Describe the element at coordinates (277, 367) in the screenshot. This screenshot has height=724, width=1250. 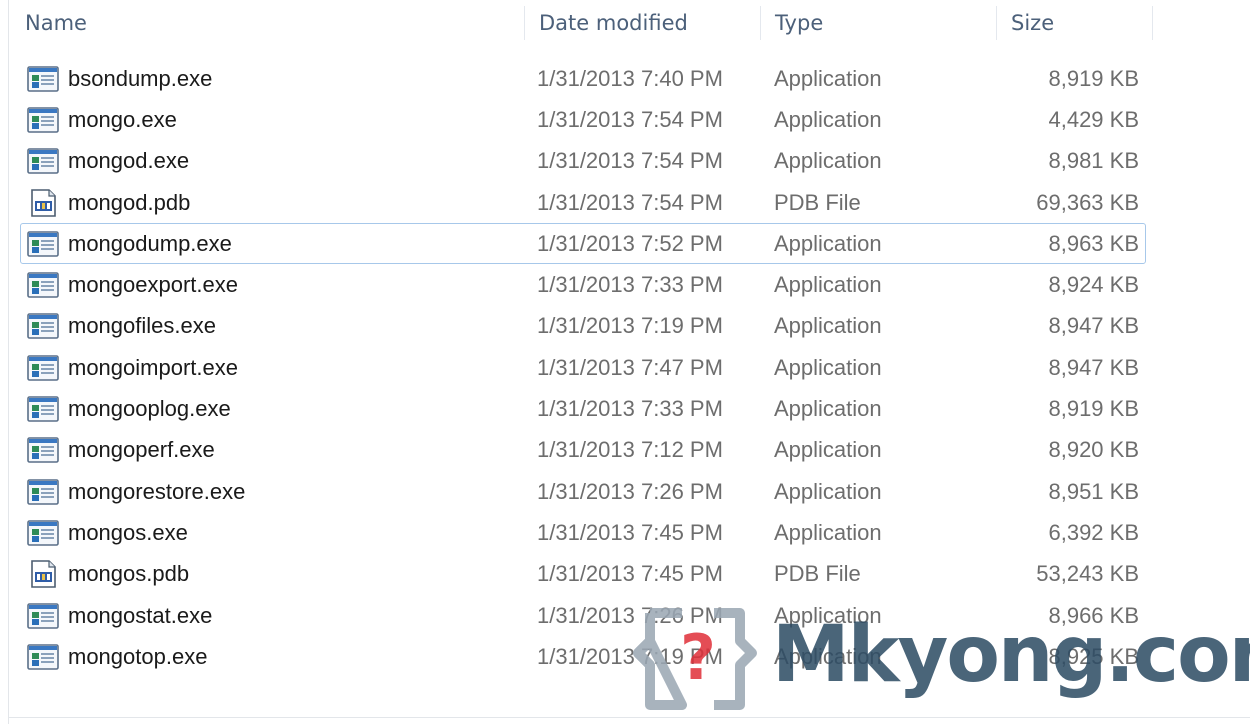
I see `file-name-cell: mongoimport.exe` at that location.